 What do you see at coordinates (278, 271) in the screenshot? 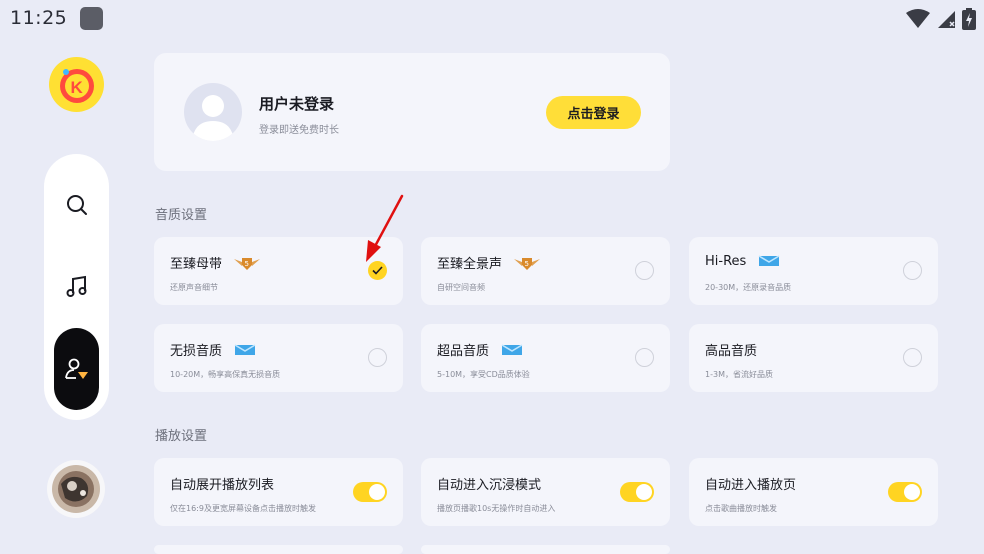
I see `quality-option-master: 至臻母带 5 还原声音细节` at bounding box center [278, 271].